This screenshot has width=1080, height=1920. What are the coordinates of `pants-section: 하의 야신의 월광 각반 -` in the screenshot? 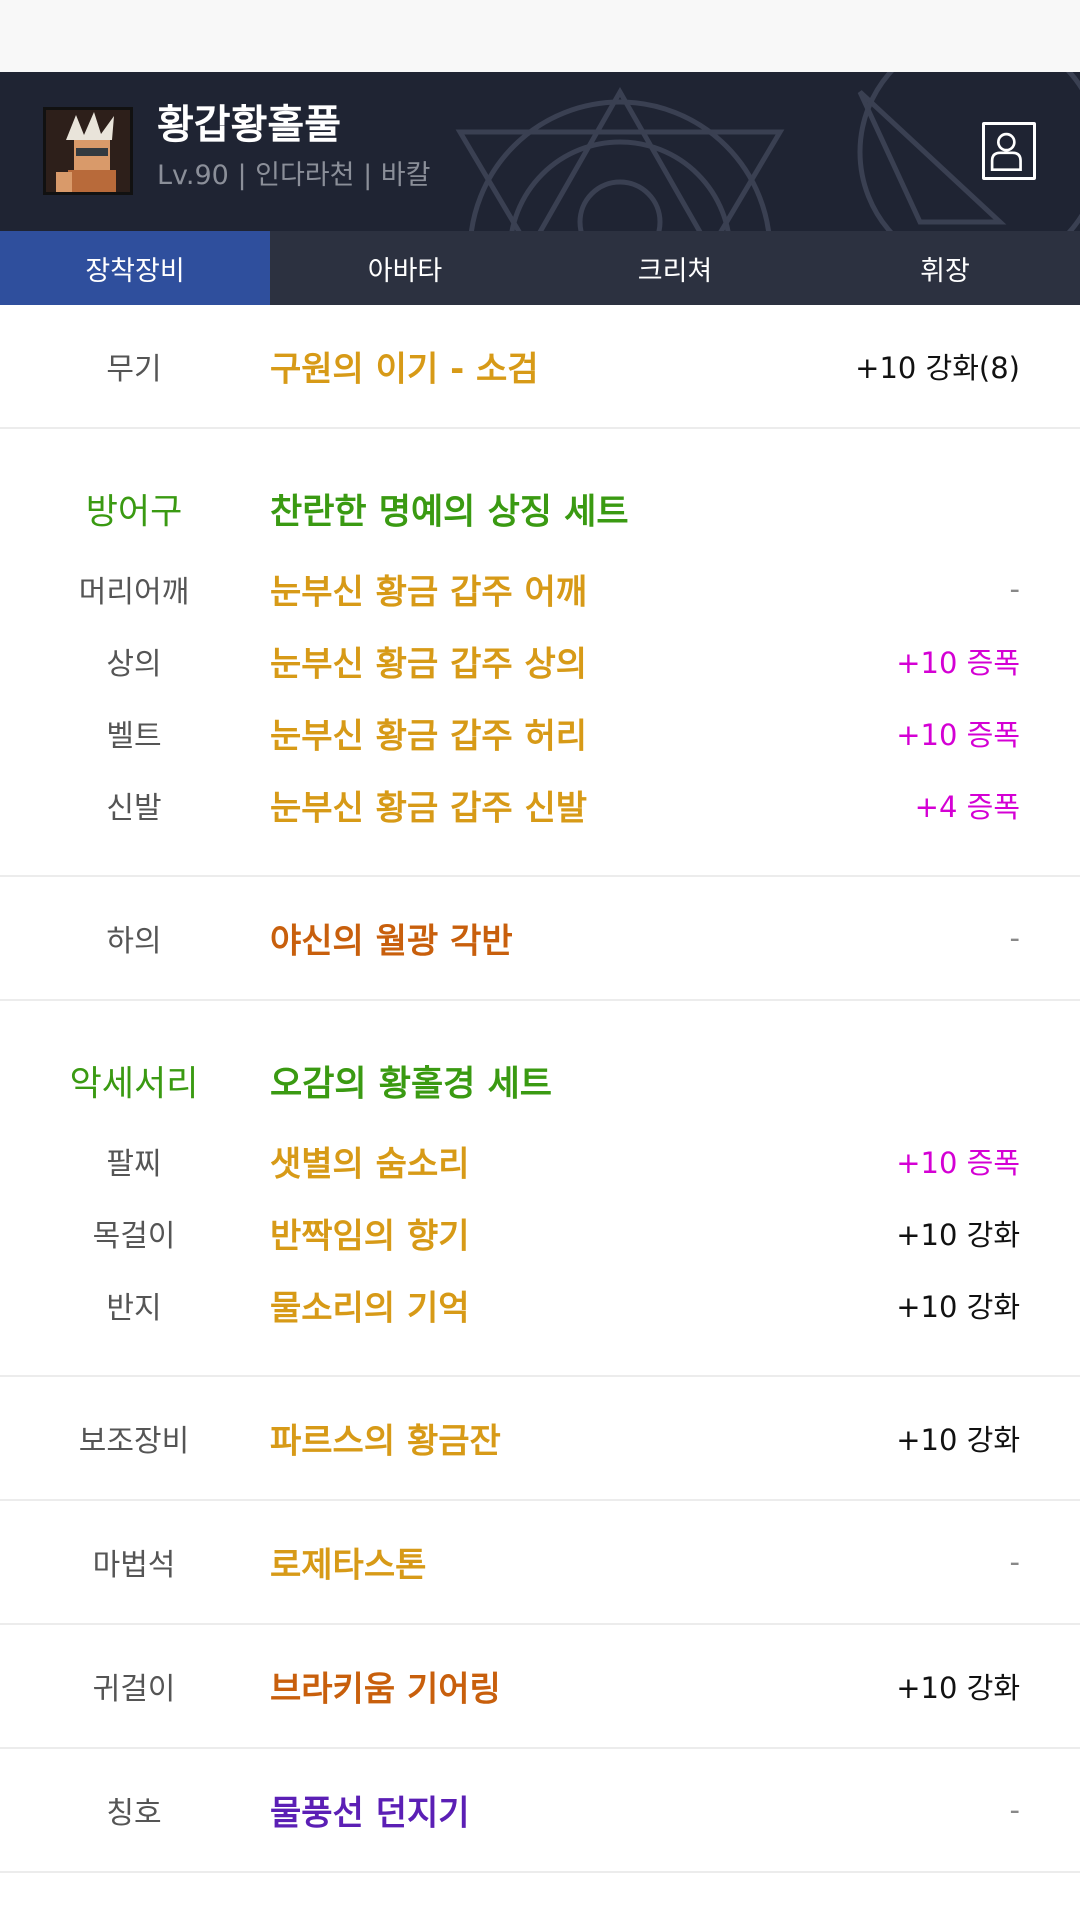 It's located at (540, 939).